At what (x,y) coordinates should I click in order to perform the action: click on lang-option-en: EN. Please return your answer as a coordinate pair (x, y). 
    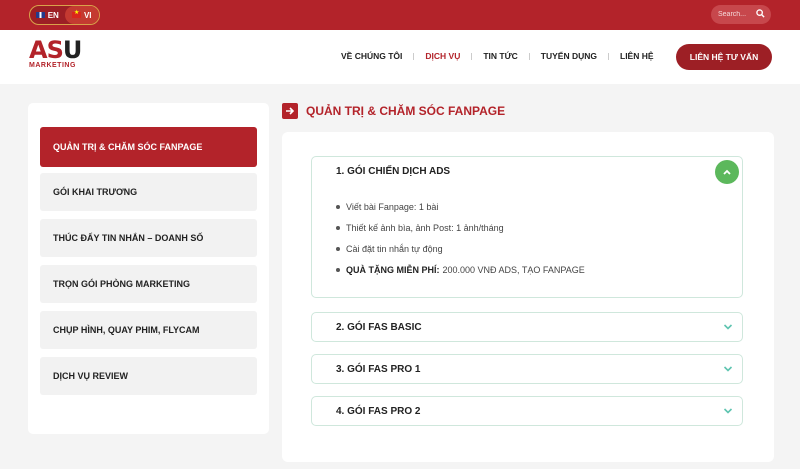
    Looking at the image, I should click on (47, 15).